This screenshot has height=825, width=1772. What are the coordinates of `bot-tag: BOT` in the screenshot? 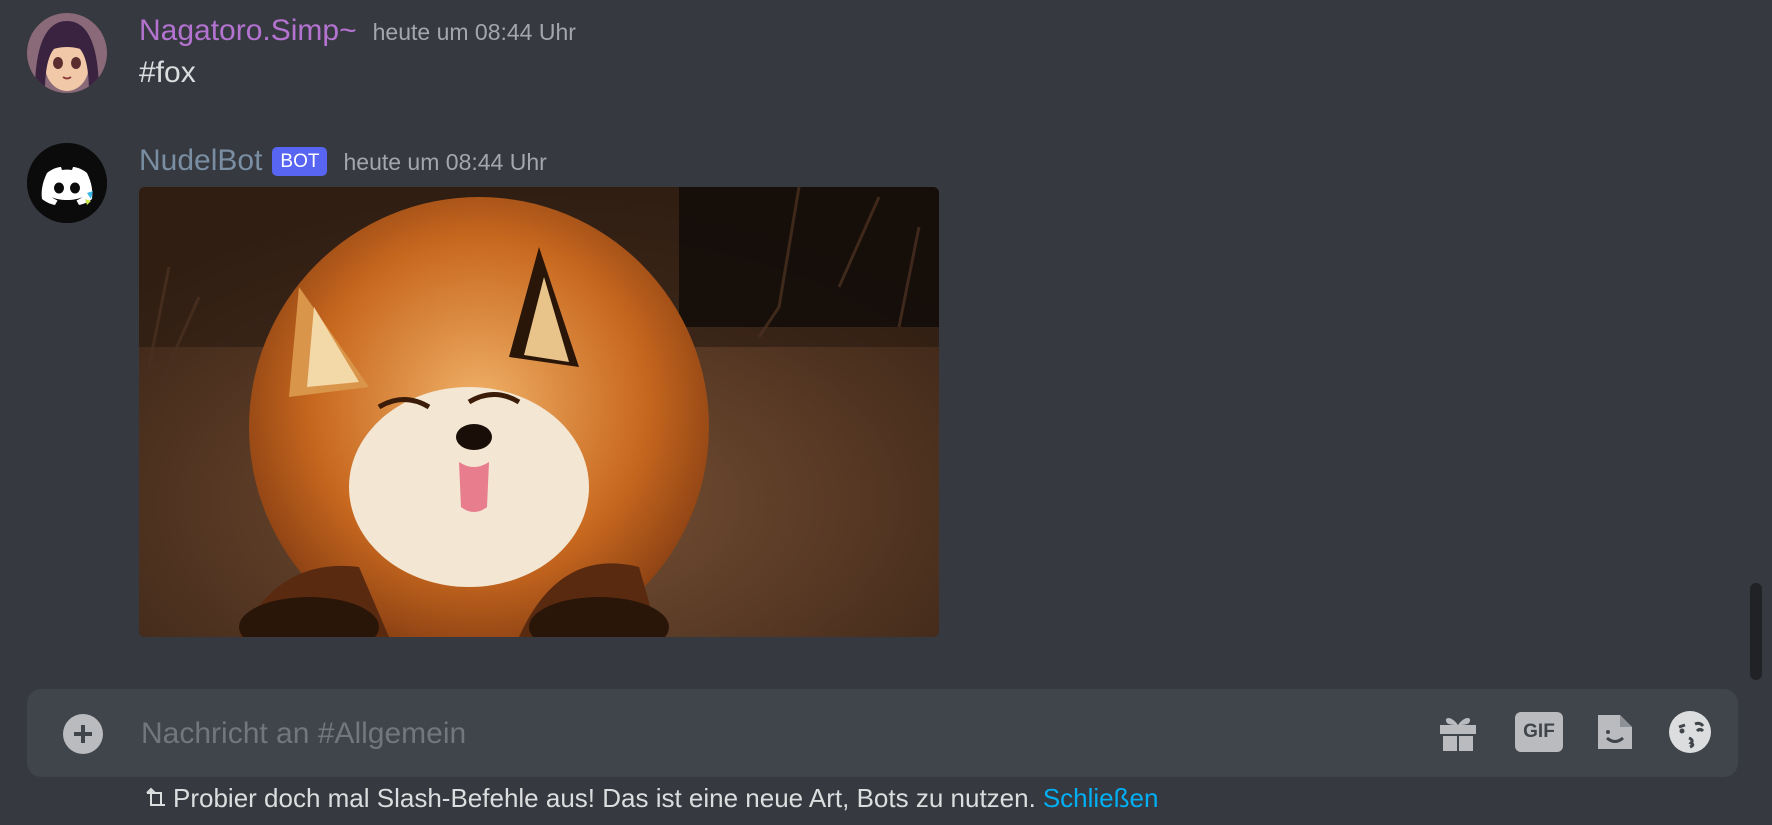 It's located at (300, 161).